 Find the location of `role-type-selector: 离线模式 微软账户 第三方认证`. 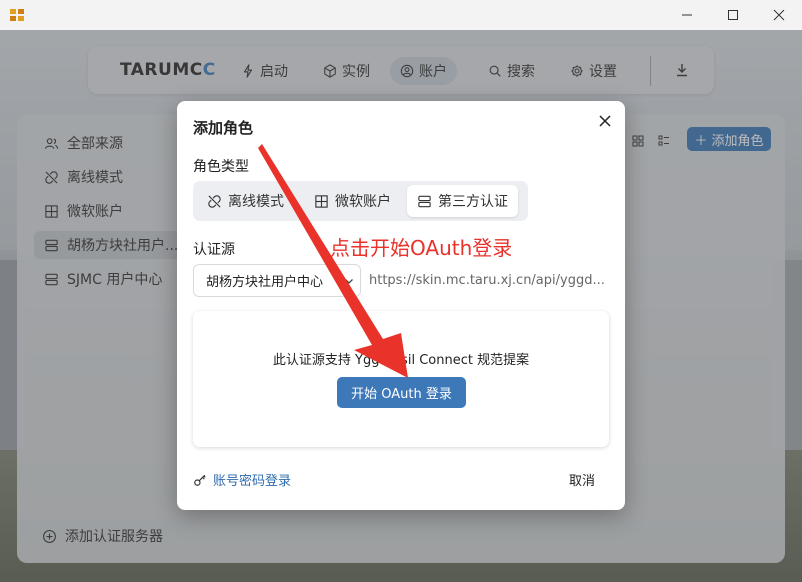

role-type-selector: 离线模式 微软账户 第三方认证 is located at coordinates (360, 201).